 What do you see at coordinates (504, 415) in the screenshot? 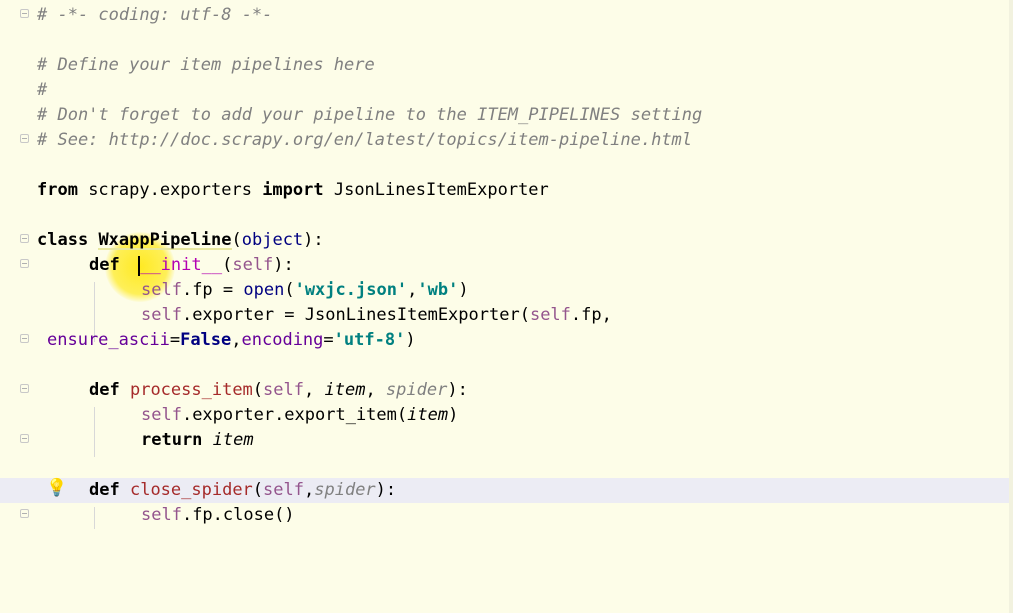
I see `code-line-17: self.exporter.export_item(item)` at bounding box center [504, 415].